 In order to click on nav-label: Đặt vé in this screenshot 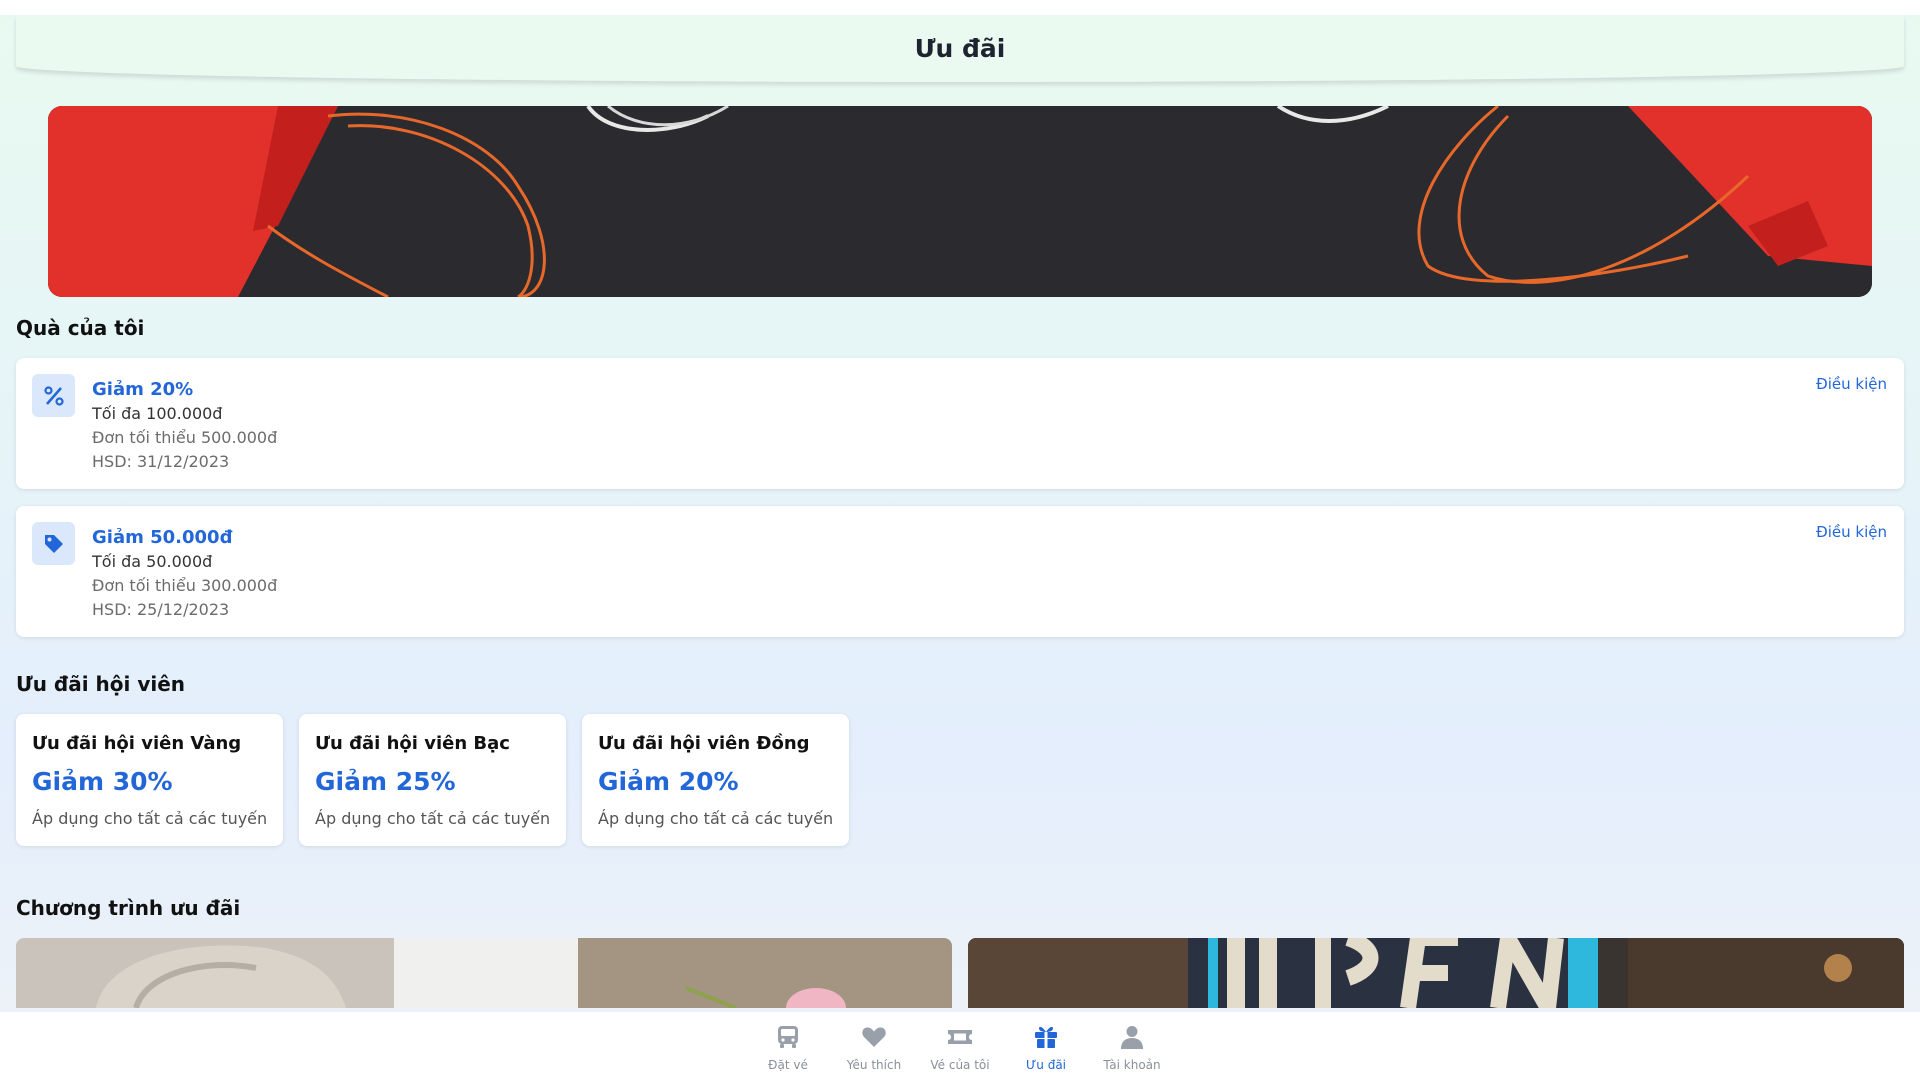, I will do `click(788, 1065)`.